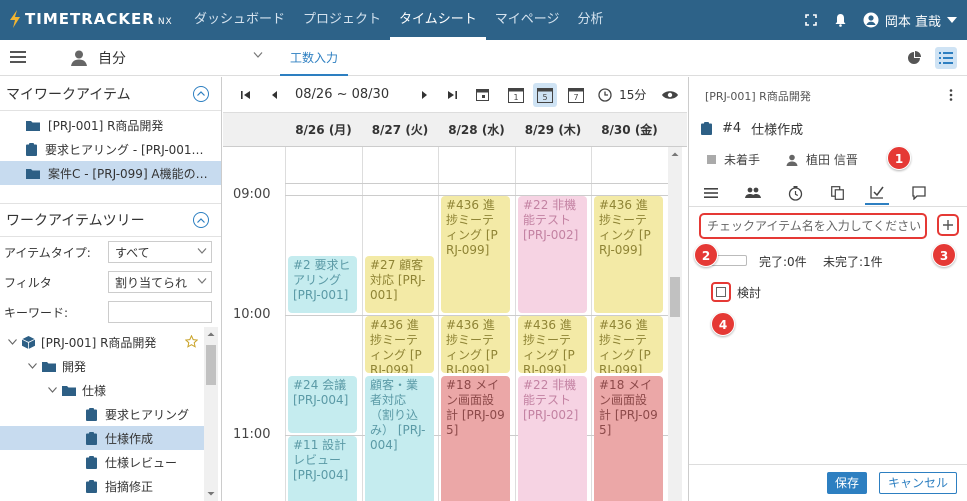 The height and width of the screenshot is (501, 967). Describe the element at coordinates (629, 130) in the screenshot. I see `day-header: 8/30 (金)` at that location.